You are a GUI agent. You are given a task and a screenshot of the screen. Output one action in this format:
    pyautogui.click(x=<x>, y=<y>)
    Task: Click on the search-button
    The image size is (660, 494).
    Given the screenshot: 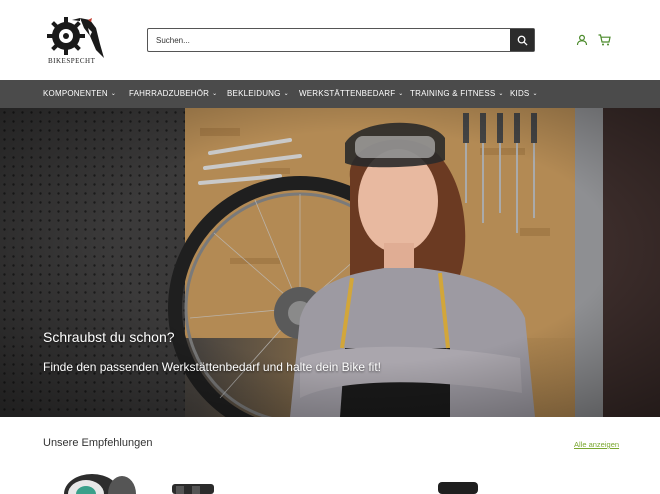 What is the action you would take?
    pyautogui.click(x=522, y=40)
    